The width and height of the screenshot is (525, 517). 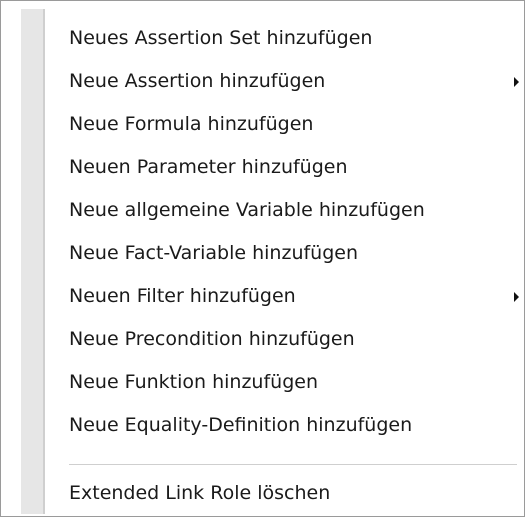 I want to click on menu-item-add-precondition: Neue Precondition hinzufügen, so click(x=284, y=340).